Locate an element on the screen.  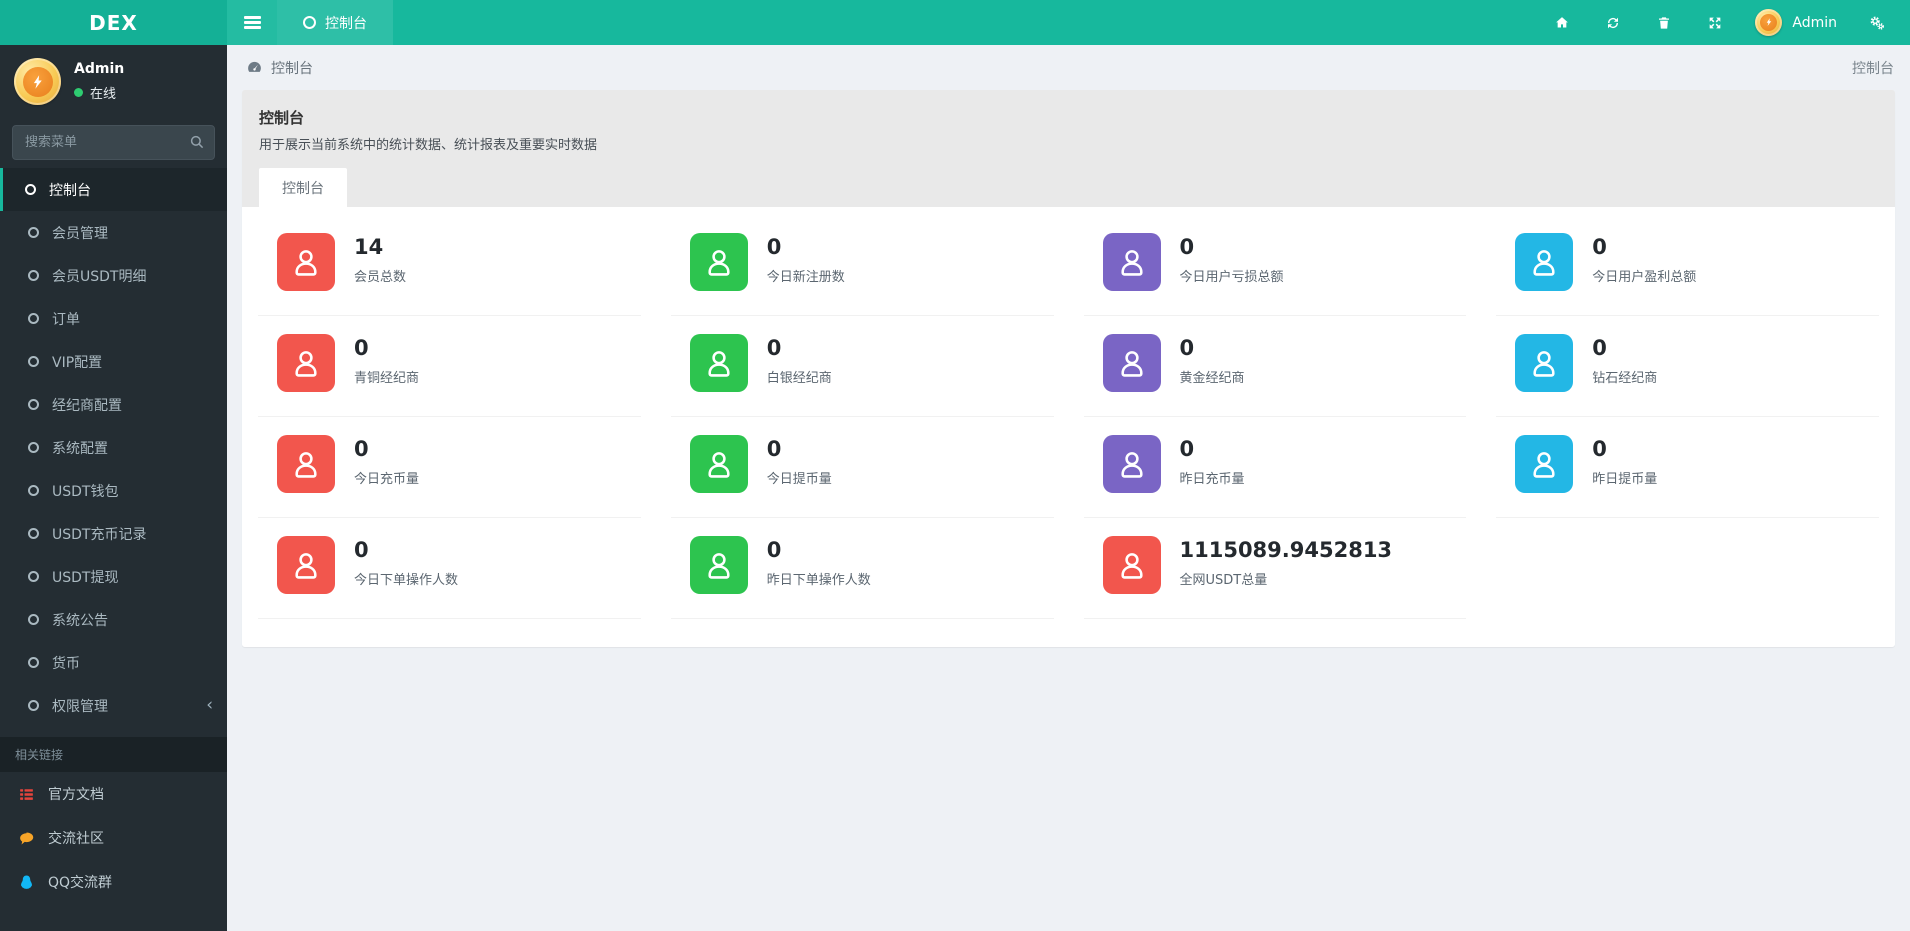
sidebar: Admin 在线 控制台 会员管理 会员USDT明细 订单 is located at coordinates (113, 488).